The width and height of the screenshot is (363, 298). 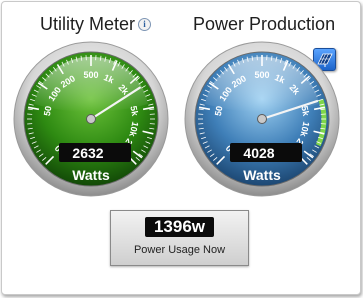 What do you see at coordinates (179, 250) in the screenshot?
I see `power-usage-label: Power Usage Now` at bounding box center [179, 250].